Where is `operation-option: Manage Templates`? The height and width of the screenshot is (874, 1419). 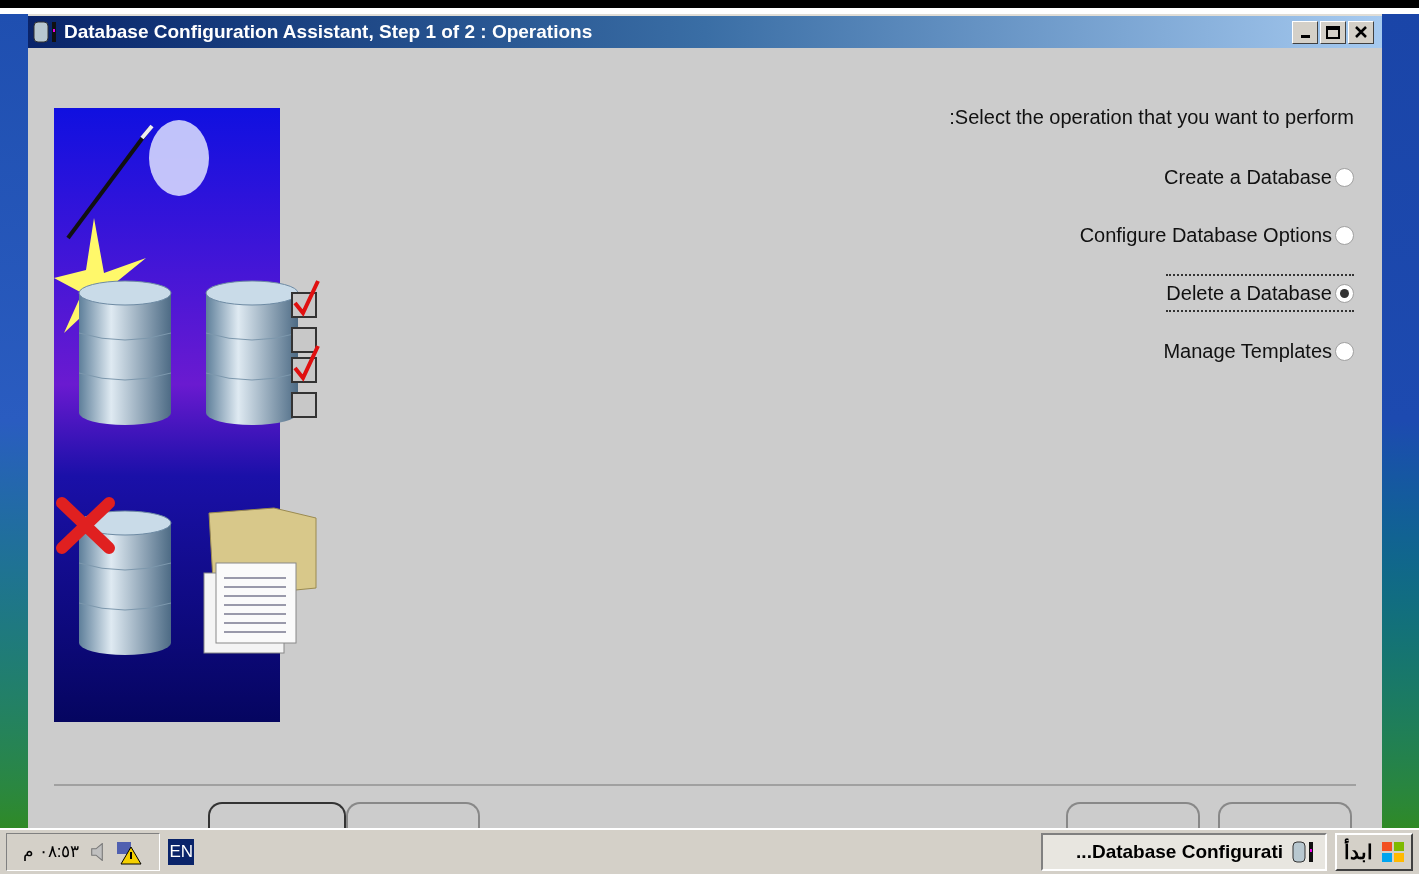
operation-option: Manage Templates is located at coordinates (1258, 351).